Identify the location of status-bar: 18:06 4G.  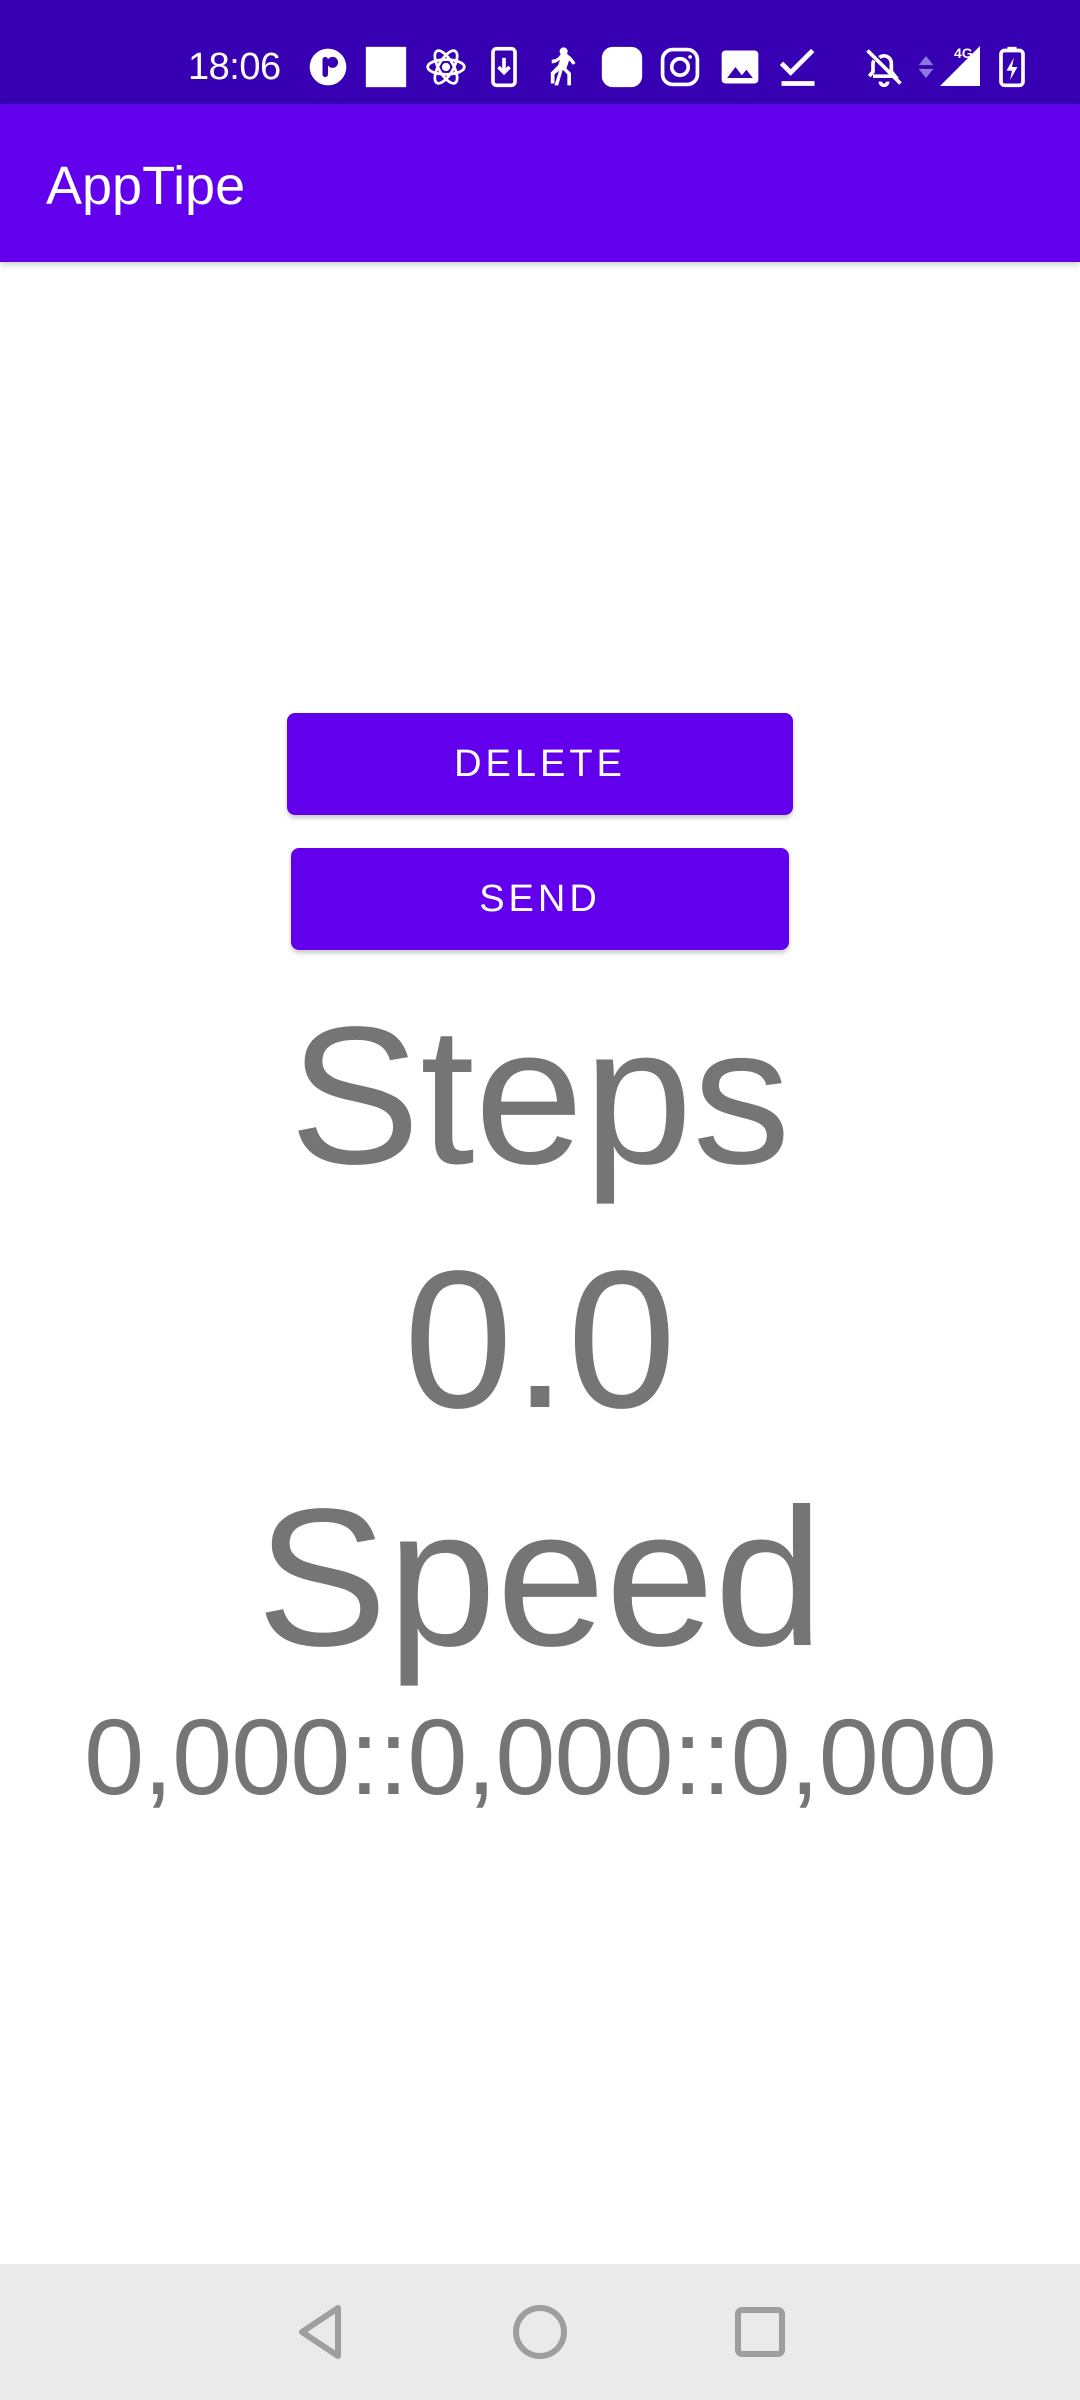
(540, 52).